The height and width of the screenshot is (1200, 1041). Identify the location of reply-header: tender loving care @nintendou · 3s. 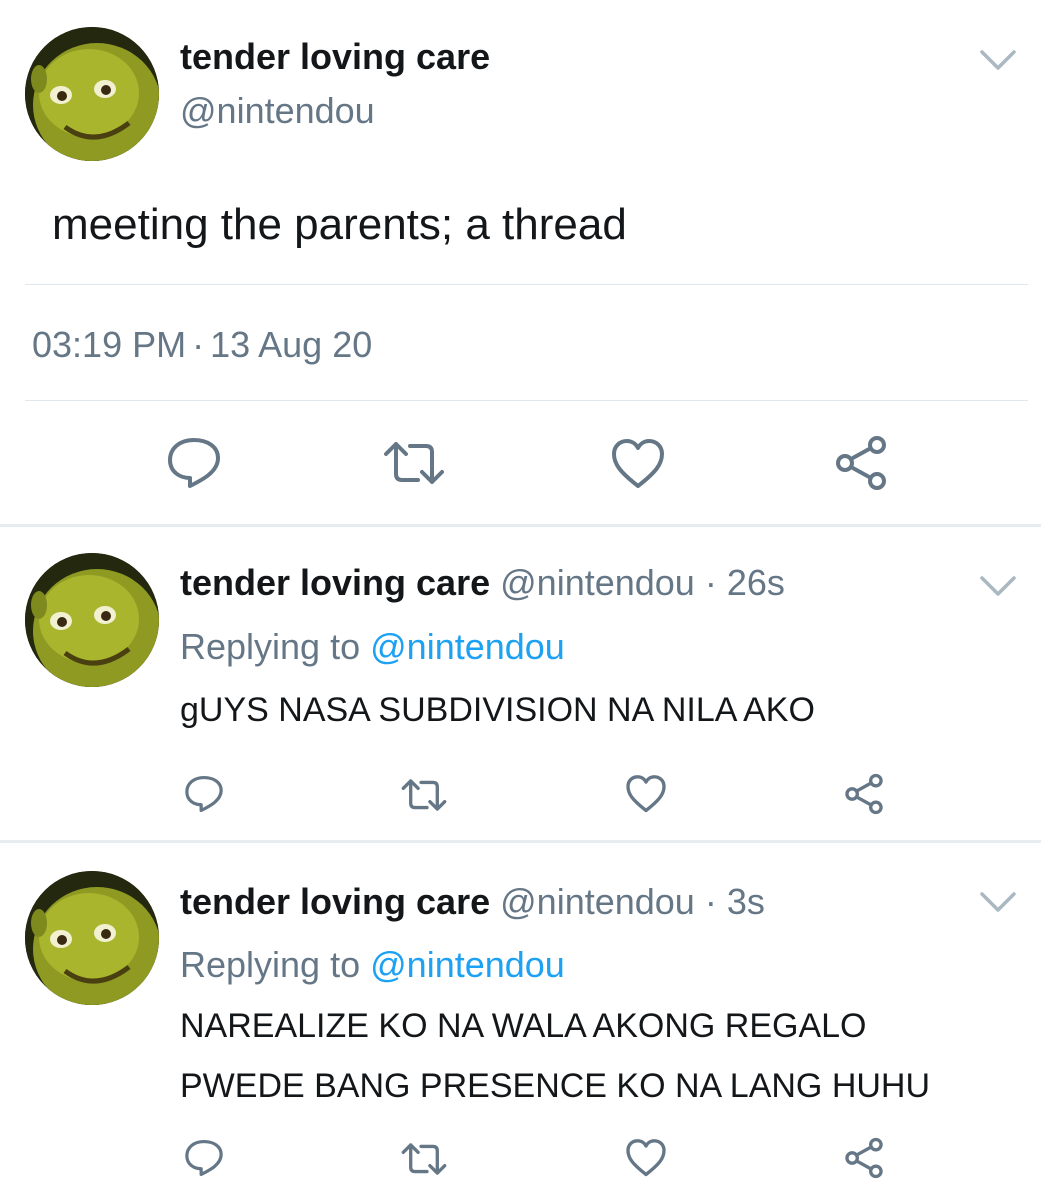
(472, 902).